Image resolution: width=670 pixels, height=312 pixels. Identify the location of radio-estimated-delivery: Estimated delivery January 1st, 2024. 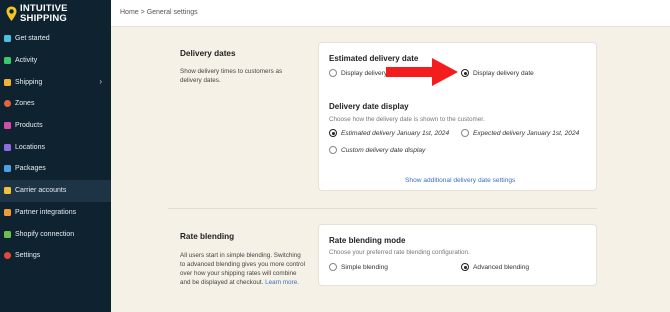
(389, 133).